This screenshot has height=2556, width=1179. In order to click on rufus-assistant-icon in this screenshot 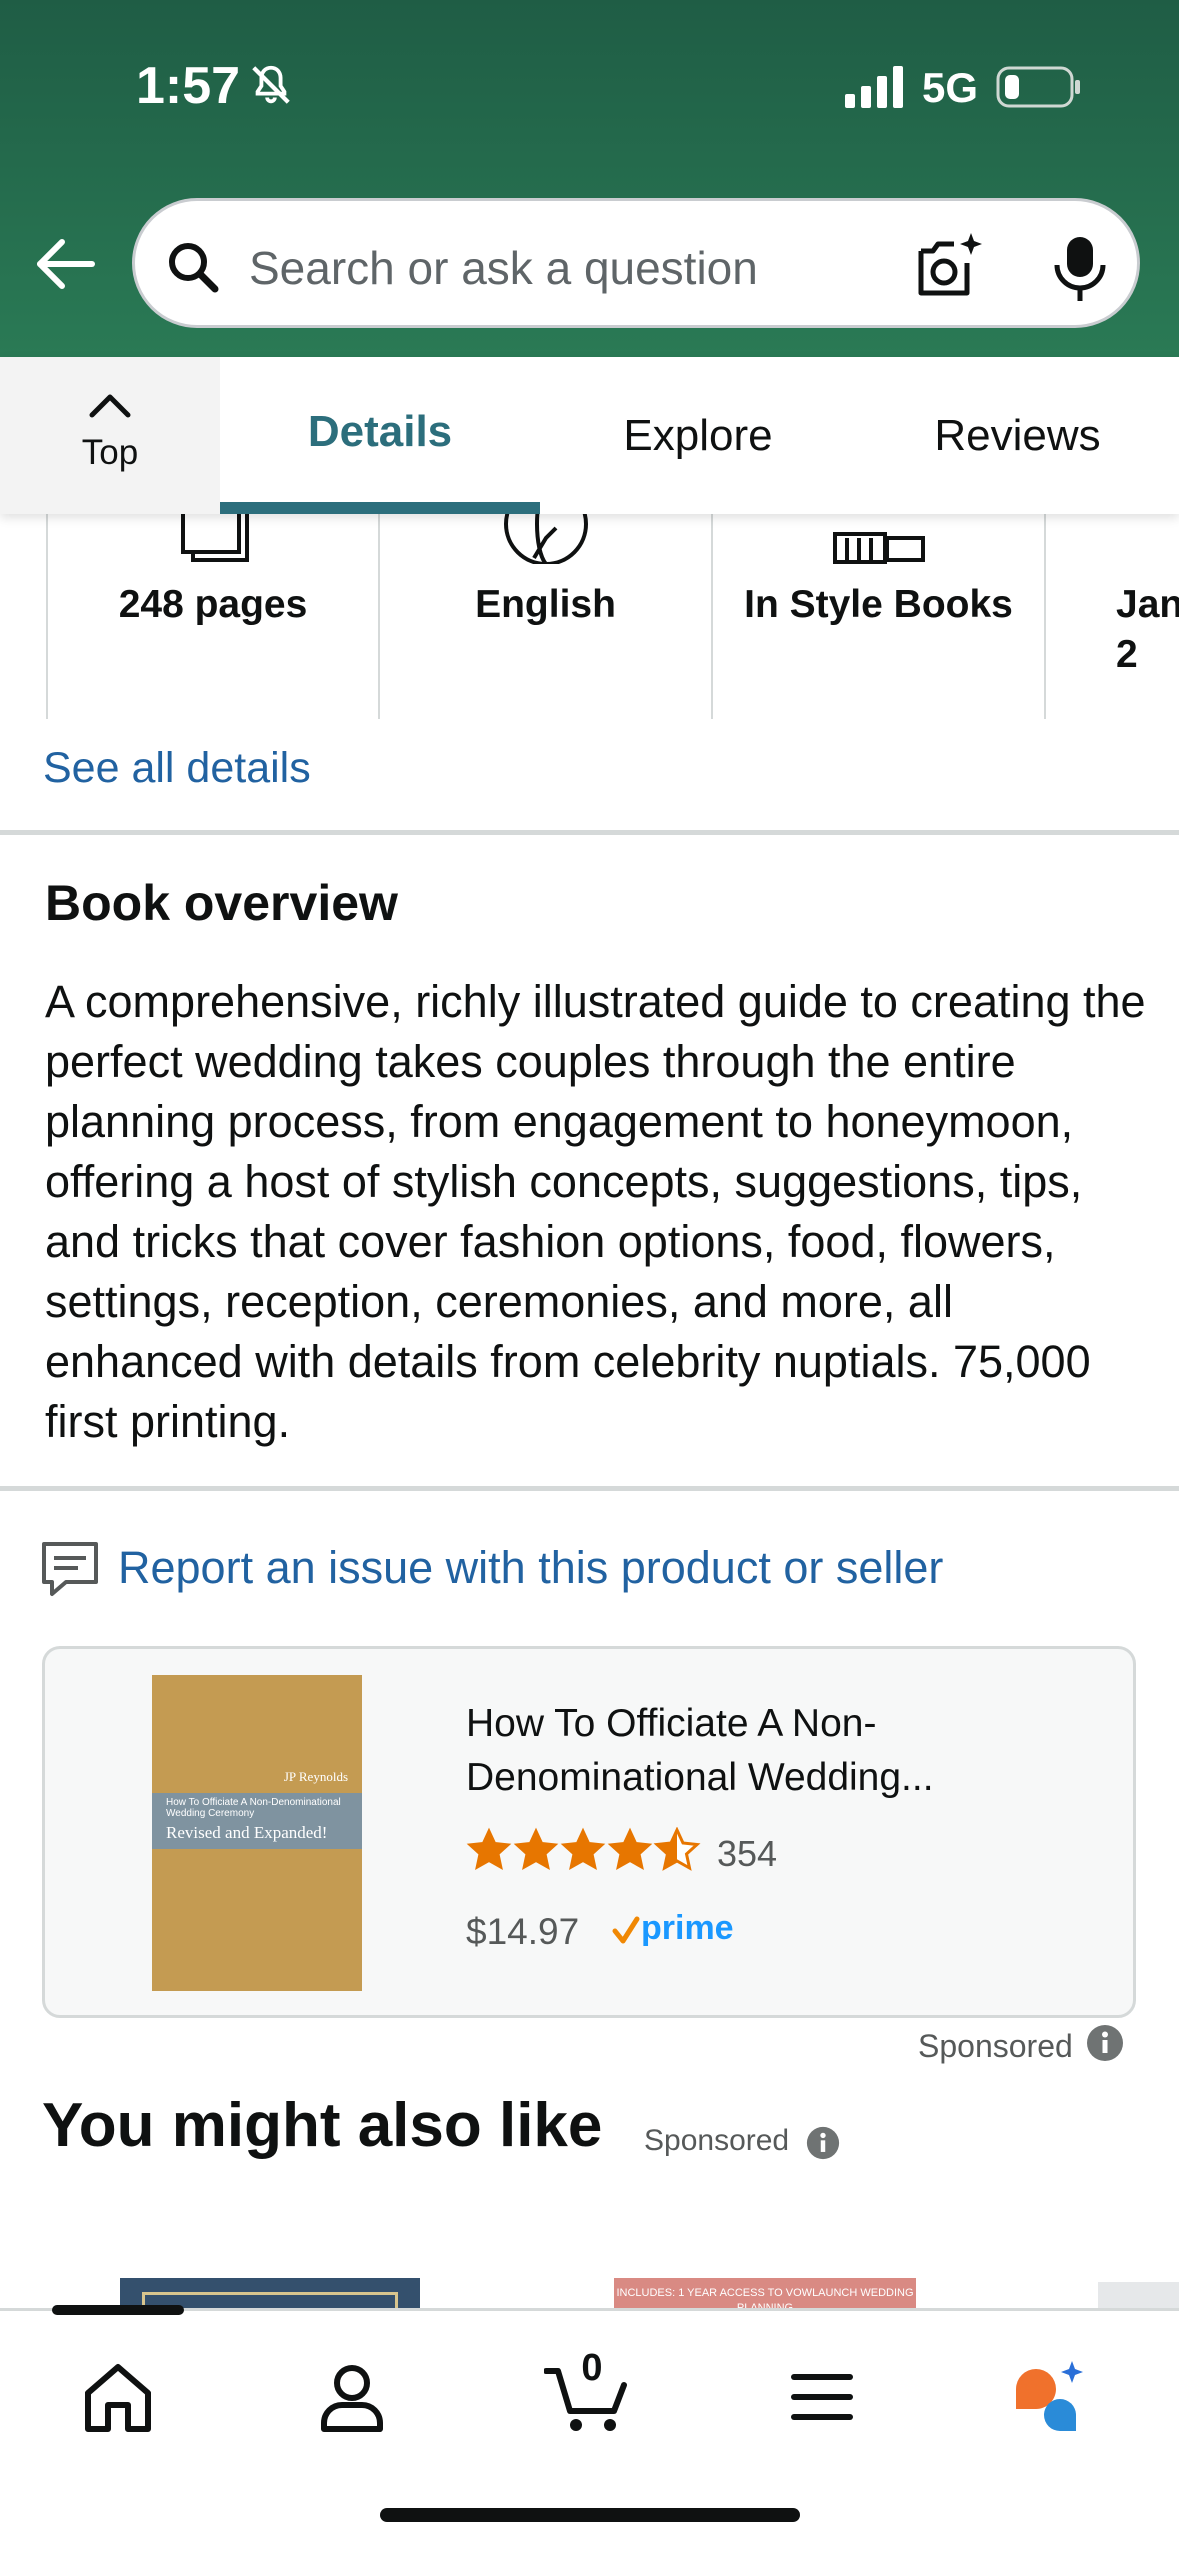, I will do `click(1048, 2397)`.